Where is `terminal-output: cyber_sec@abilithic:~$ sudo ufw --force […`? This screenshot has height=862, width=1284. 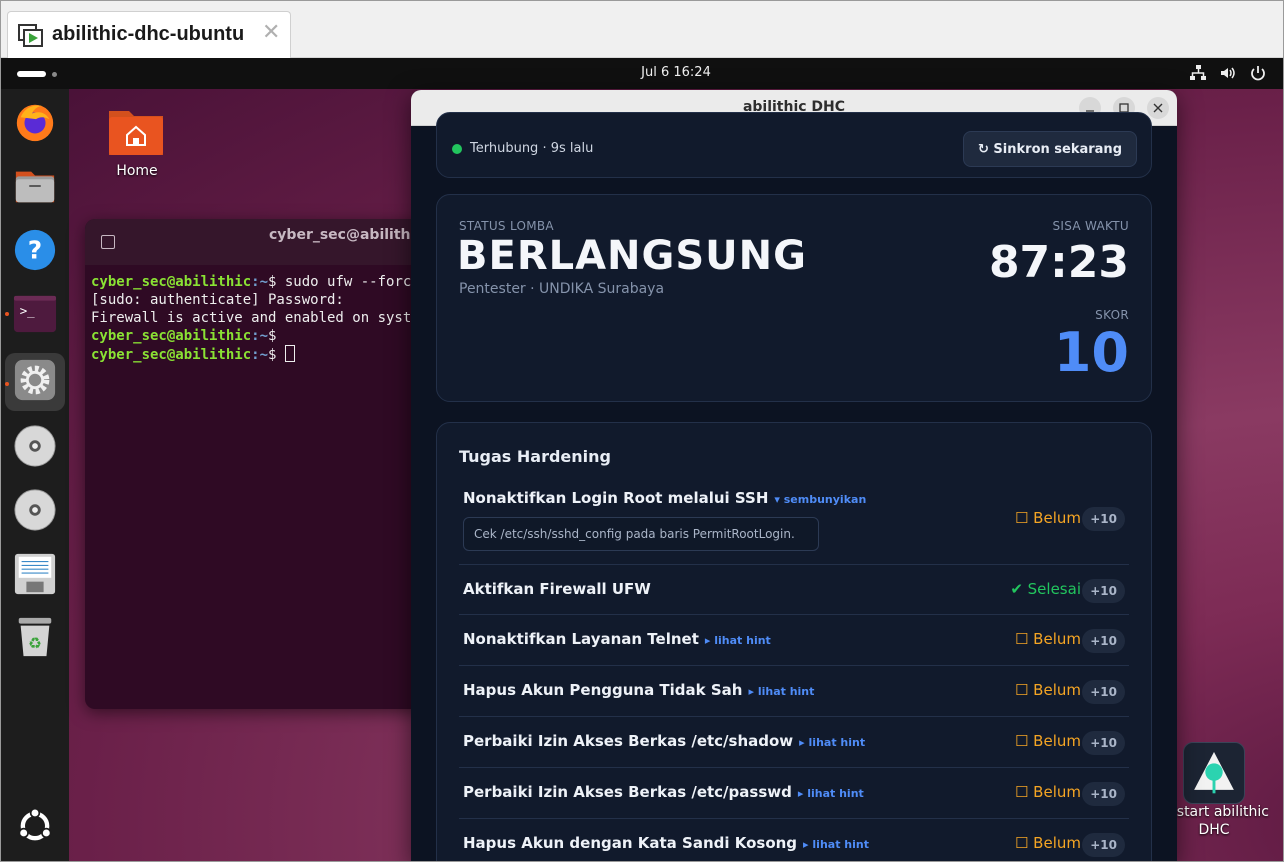
terminal-output: cyber_sec@abilithic:~$ sudo ufw --force [… is located at coordinates (255, 318).